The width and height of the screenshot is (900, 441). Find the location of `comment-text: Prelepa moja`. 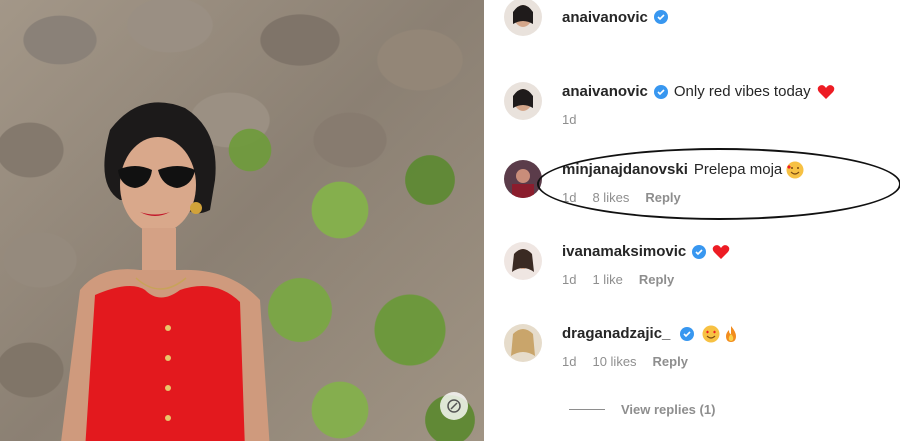

comment-text: Prelepa moja is located at coordinates (738, 169).